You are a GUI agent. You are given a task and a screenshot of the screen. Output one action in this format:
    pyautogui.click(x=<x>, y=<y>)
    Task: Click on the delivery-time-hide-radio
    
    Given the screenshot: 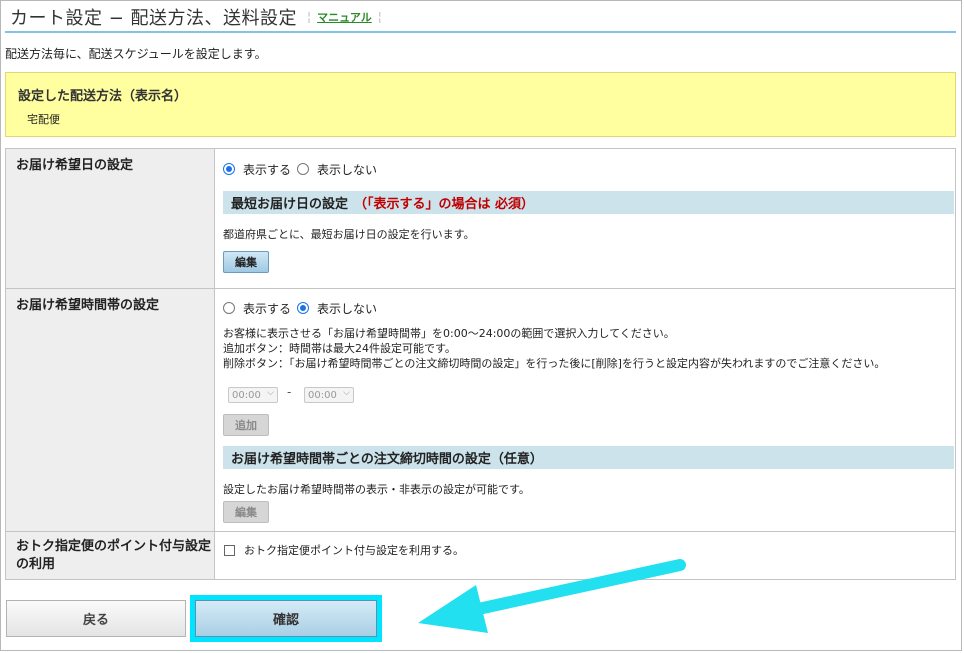 What is the action you would take?
    pyautogui.click(x=303, y=308)
    